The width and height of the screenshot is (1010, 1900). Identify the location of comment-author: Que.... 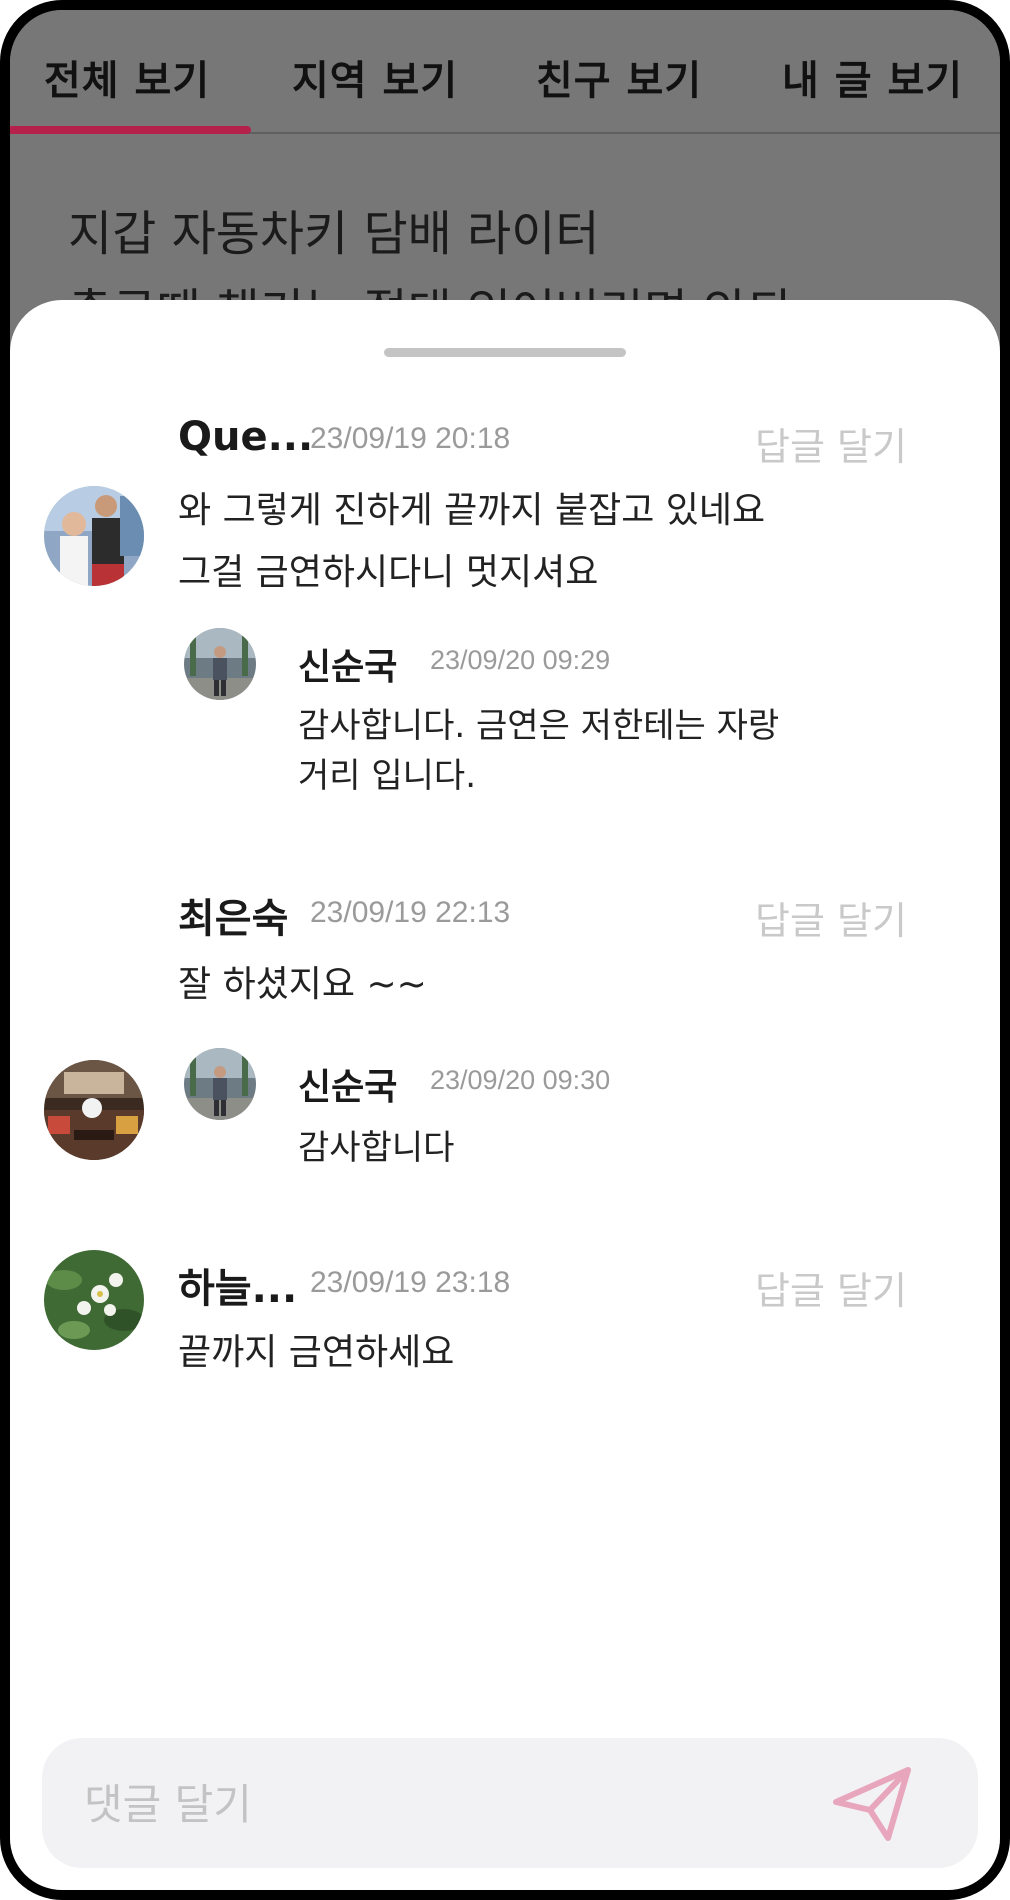
(246, 437).